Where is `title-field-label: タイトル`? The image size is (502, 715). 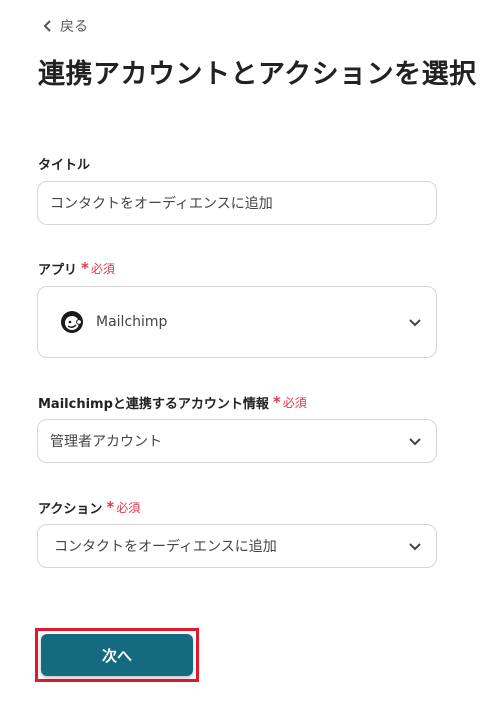
title-field-label: タイトル is located at coordinates (64, 163).